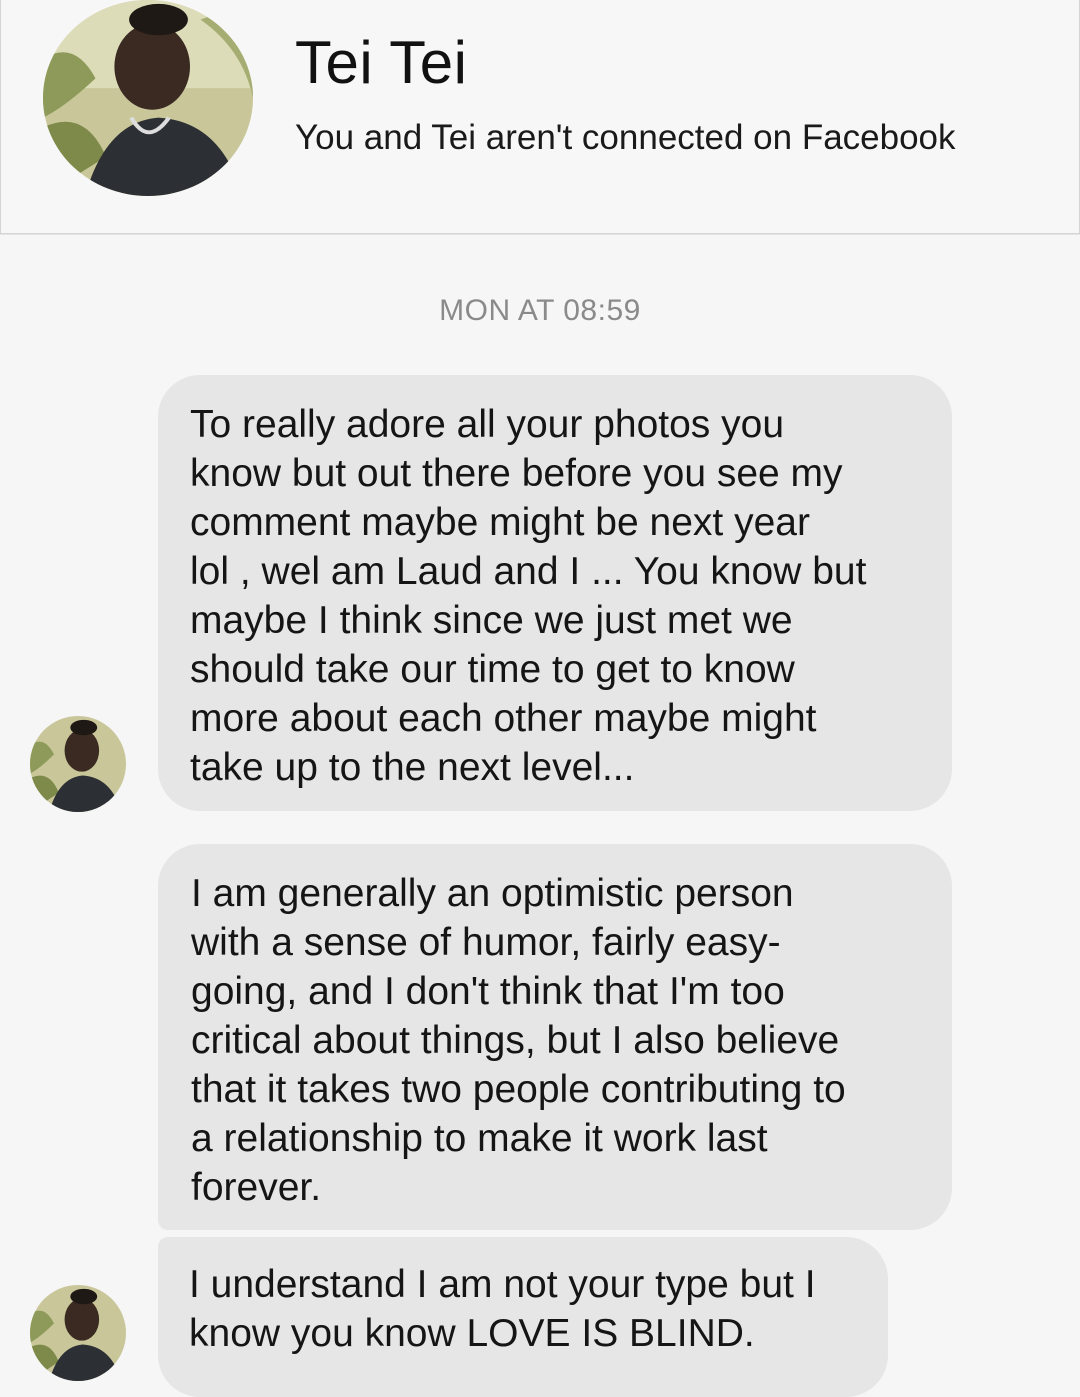 The height and width of the screenshot is (1397, 1080). What do you see at coordinates (540, 310) in the screenshot?
I see `message-timestamp: MON AT 08:59` at bounding box center [540, 310].